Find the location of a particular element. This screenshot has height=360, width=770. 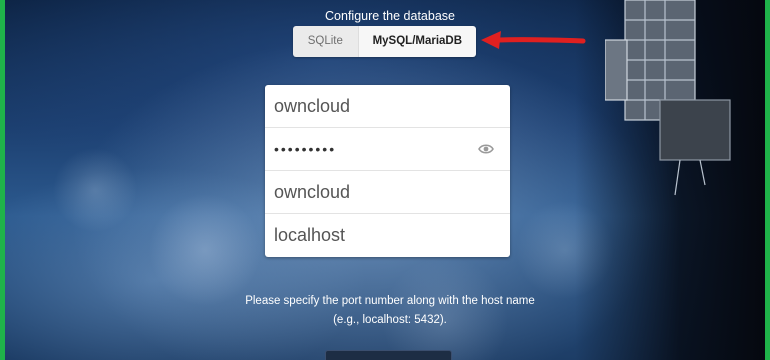

database-type-selector: SQLite MySQL/MariaDB is located at coordinates (384, 41).